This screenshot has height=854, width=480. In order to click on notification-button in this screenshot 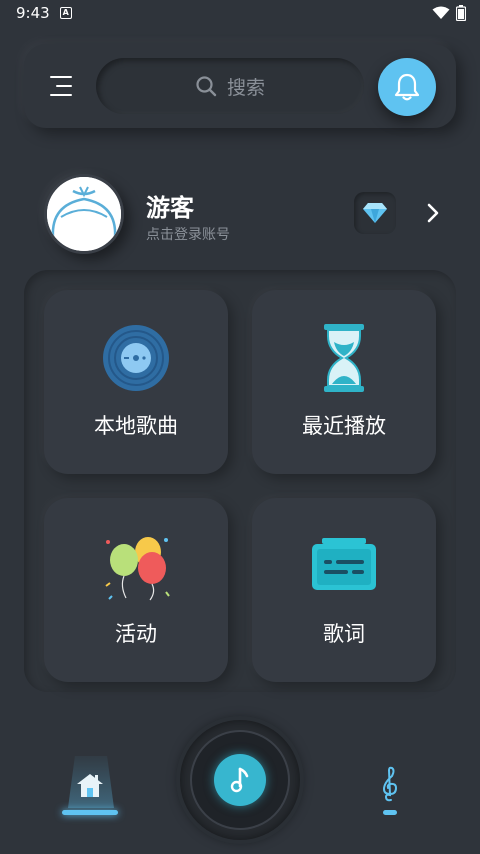, I will do `click(407, 87)`.